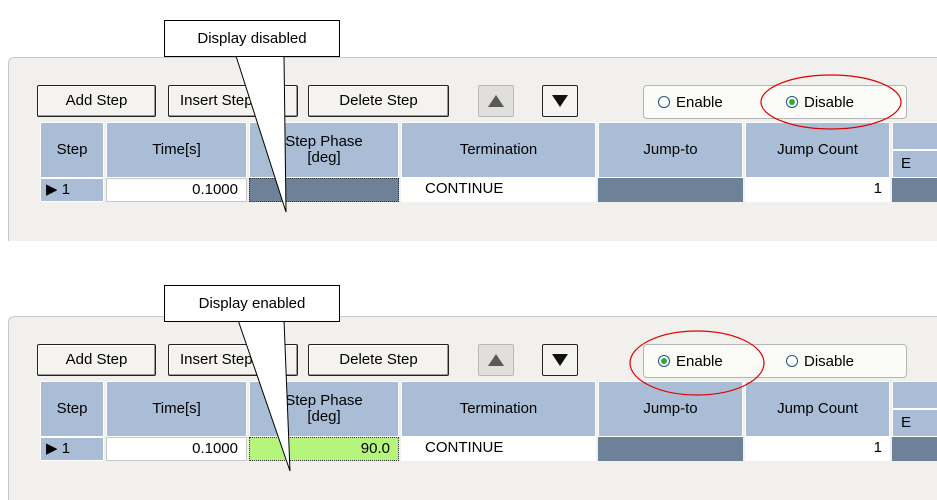 The image size is (937, 500). What do you see at coordinates (252, 303) in the screenshot?
I see `callout-display-enabled: Display enabled` at bounding box center [252, 303].